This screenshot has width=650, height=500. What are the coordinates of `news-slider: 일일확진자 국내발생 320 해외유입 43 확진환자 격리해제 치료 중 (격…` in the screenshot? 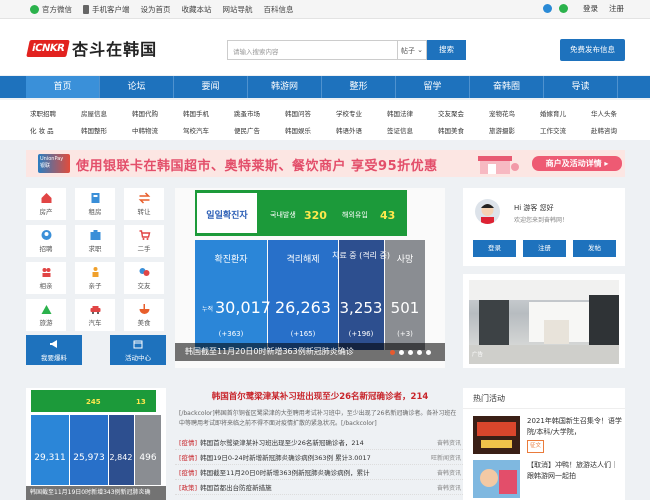 It's located at (310, 278).